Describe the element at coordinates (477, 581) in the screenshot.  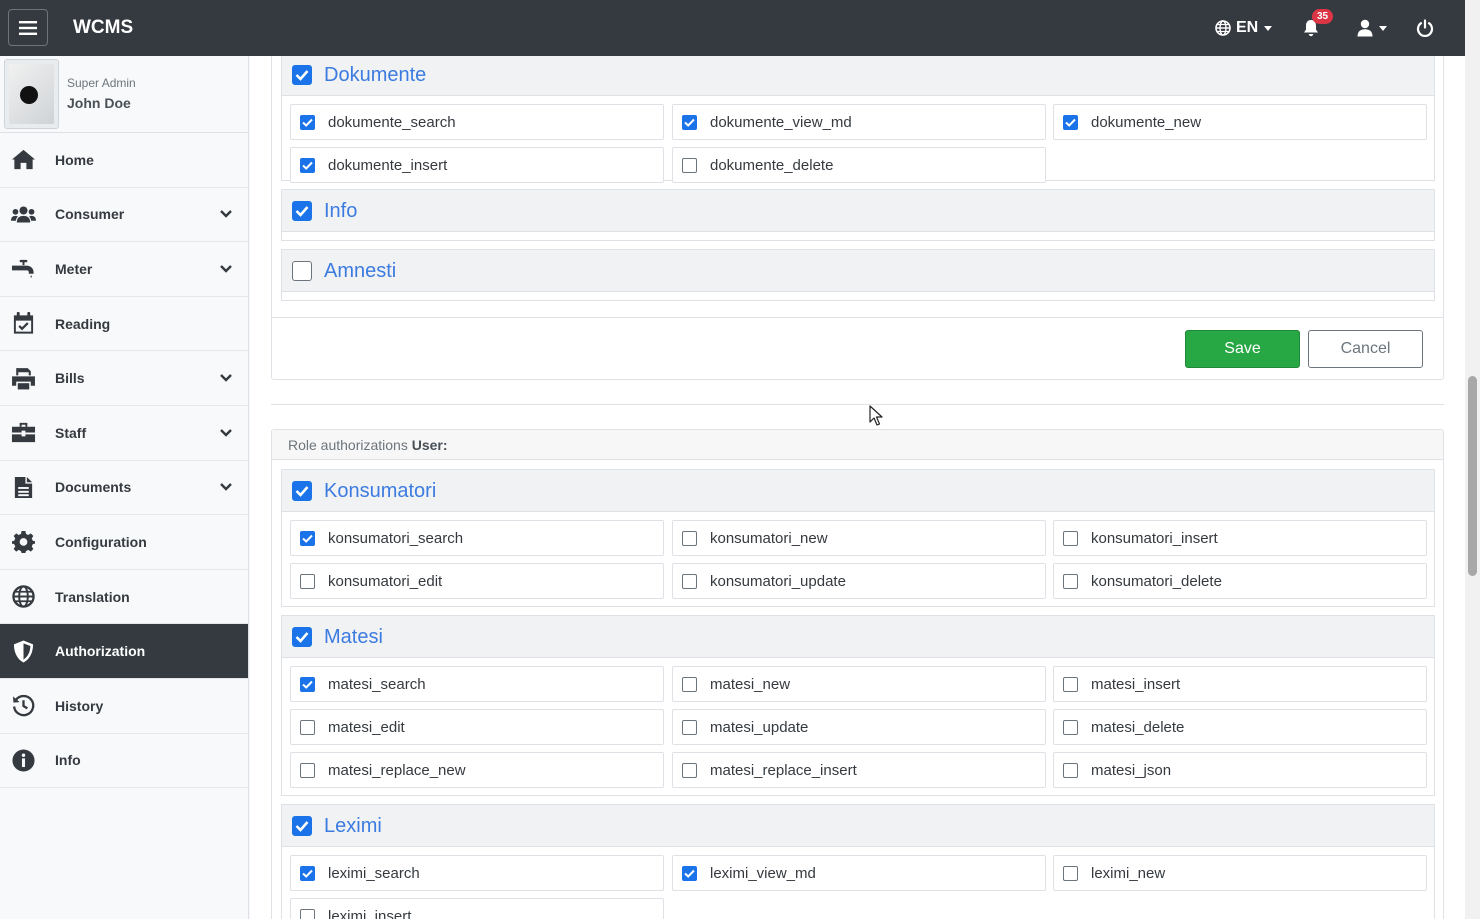
I see `perm-item: konsumatori_edit` at that location.